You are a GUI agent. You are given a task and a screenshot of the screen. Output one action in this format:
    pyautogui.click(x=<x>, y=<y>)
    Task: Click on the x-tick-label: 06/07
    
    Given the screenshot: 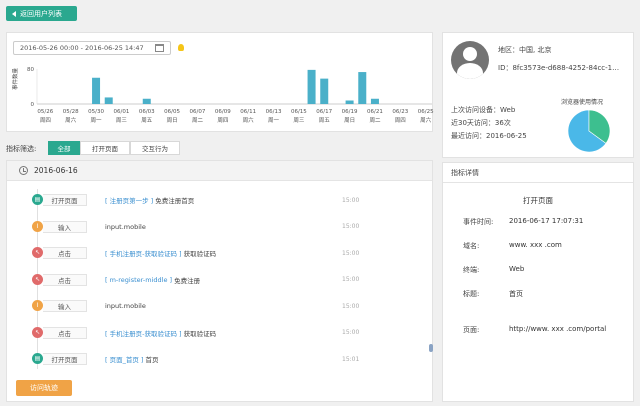 What is the action you would take?
    pyautogui.click(x=198, y=112)
    